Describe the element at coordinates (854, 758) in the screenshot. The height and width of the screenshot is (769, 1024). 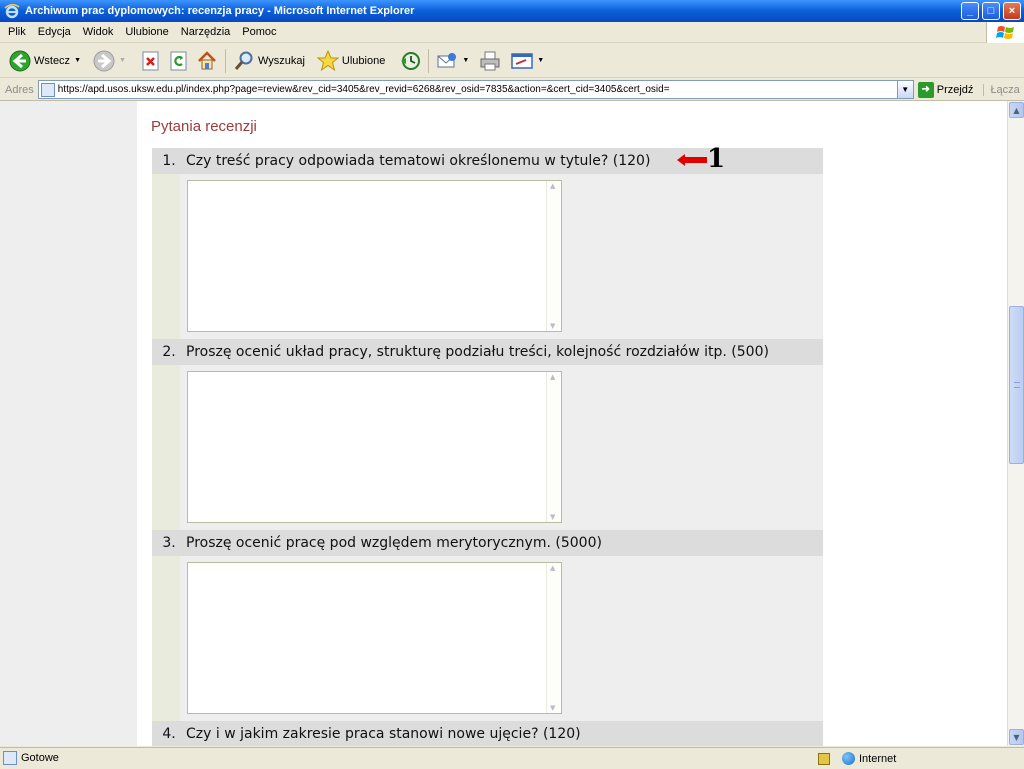
I see `status-zone: Internet` at that location.